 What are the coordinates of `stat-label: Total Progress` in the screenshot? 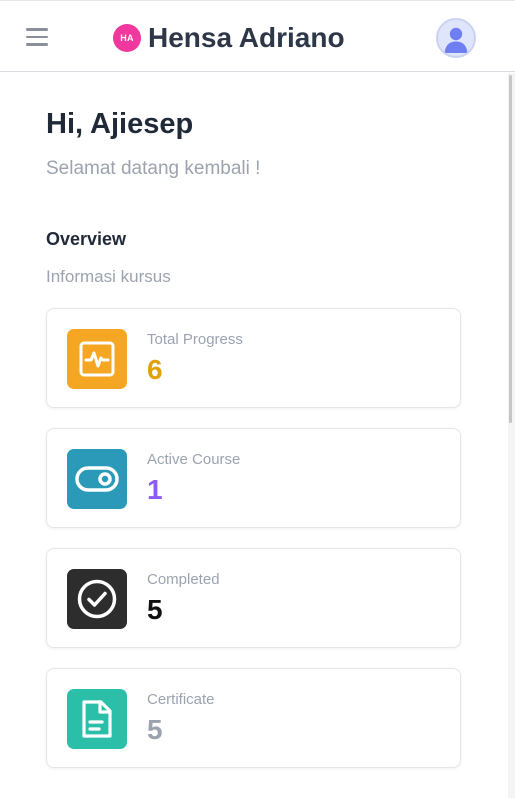 It's located at (195, 339).